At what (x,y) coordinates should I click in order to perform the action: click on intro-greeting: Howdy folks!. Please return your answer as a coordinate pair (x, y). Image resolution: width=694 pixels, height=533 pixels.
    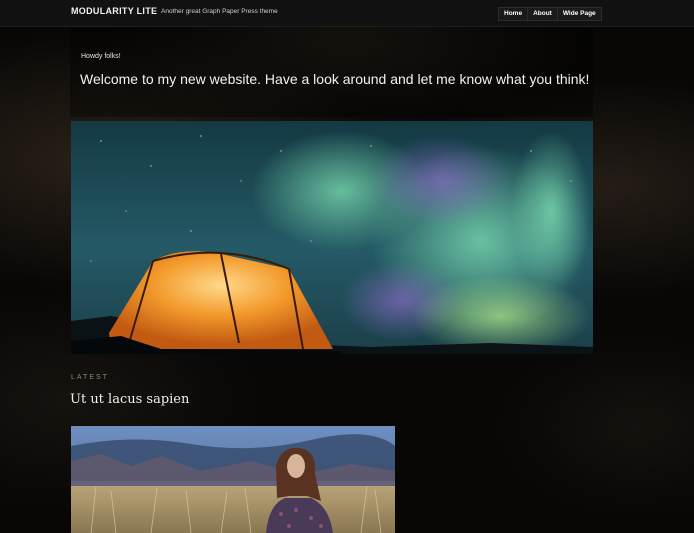
    Looking at the image, I should click on (101, 56).